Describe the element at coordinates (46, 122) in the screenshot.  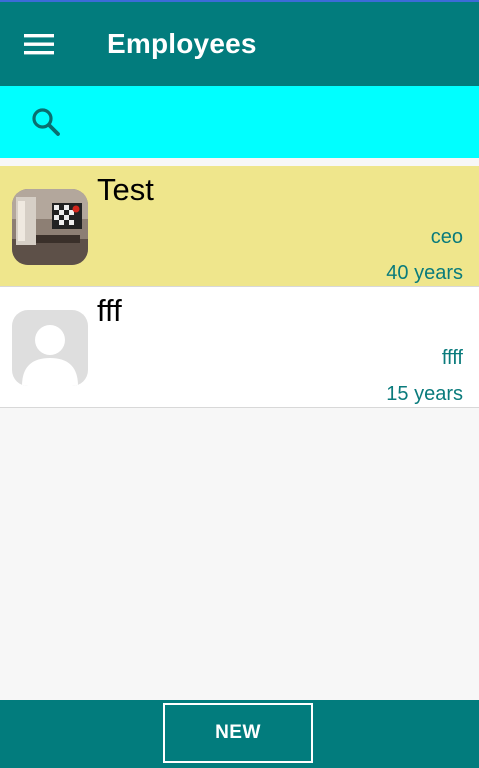
I see `search-icon` at that location.